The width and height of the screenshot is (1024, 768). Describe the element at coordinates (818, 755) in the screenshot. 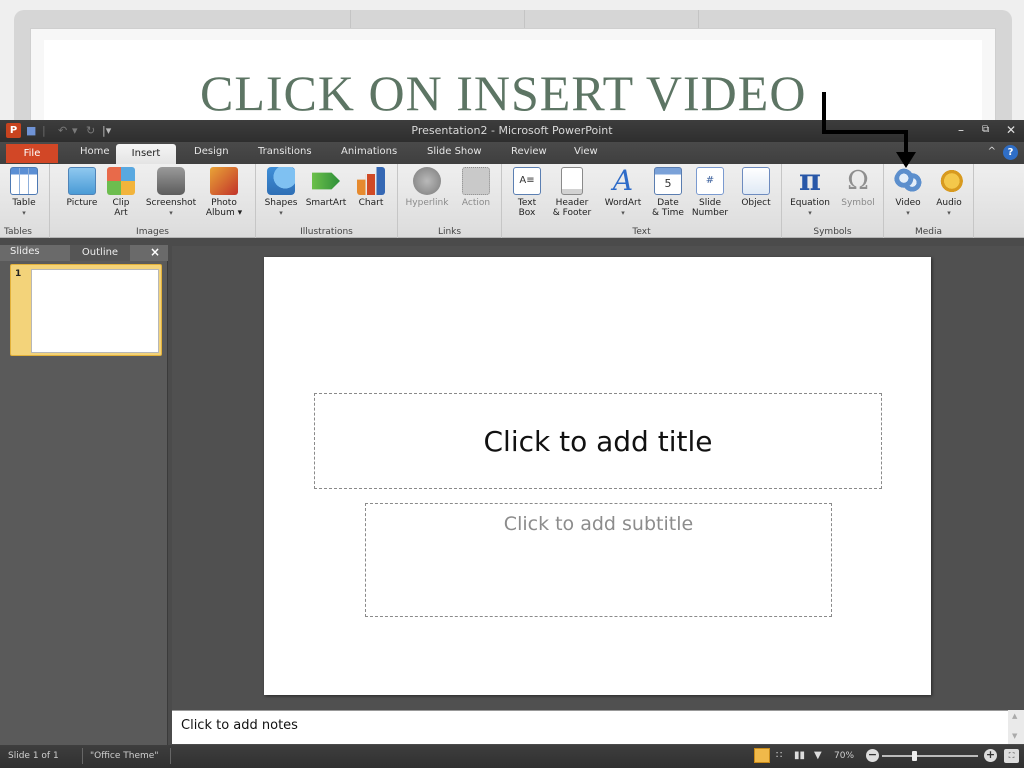

I see `slide-show-icon: ▼` at that location.